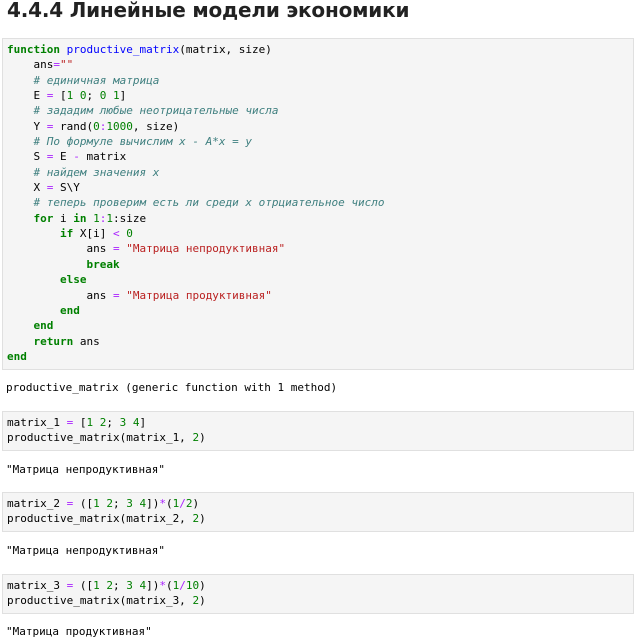 Image resolution: width=638 pixels, height=640 pixels. What do you see at coordinates (130, 142) in the screenshot?
I see `comment: # По формуле вычислим x - A*x = y` at bounding box center [130, 142].